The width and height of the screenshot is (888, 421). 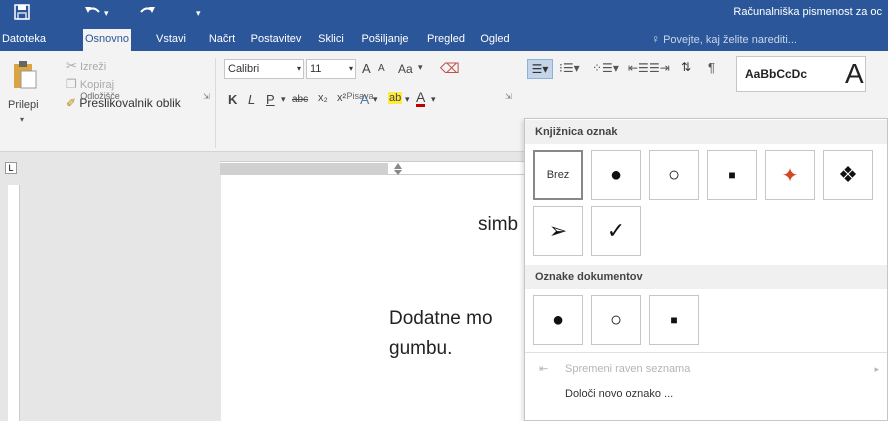 I want to click on tab-nacrt: Načrt, so click(x=222, y=39).